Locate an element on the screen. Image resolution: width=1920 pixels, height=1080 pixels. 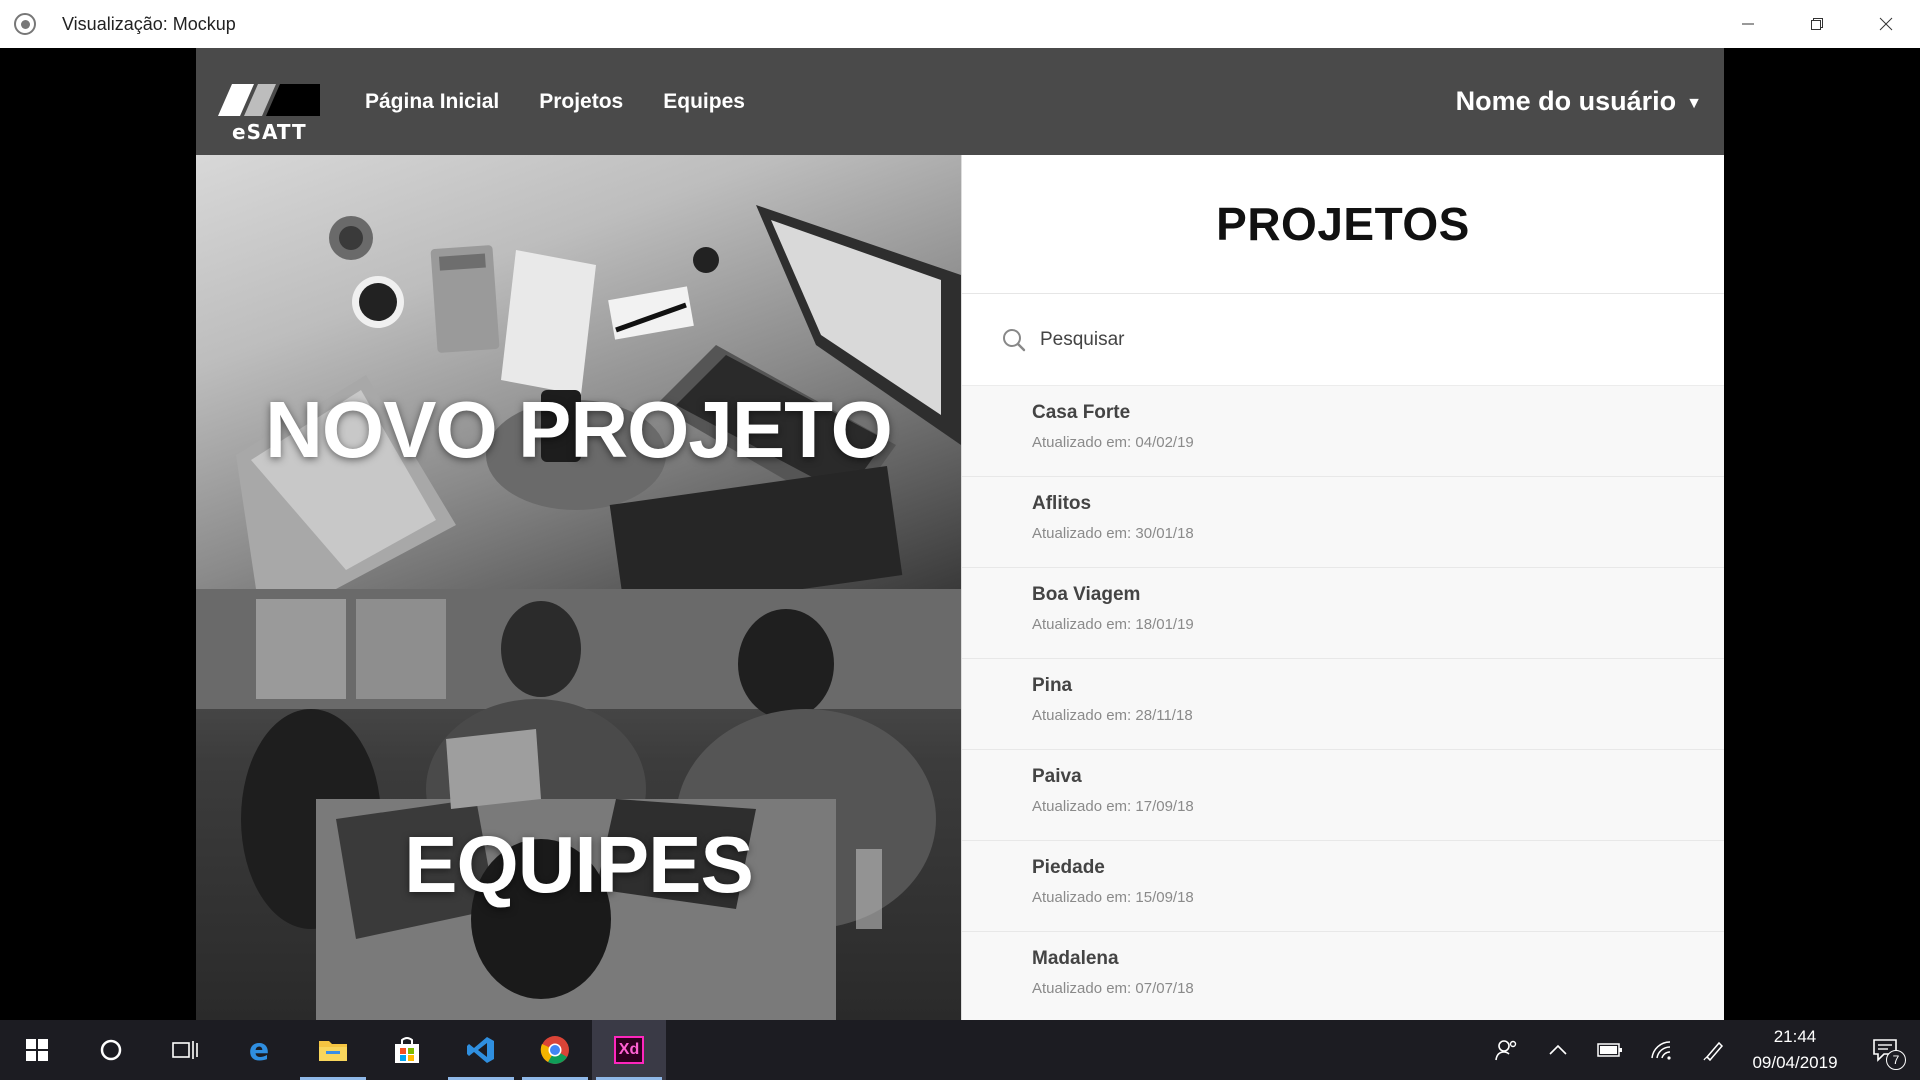
svg-text: e is located at coordinates (259, 1050).